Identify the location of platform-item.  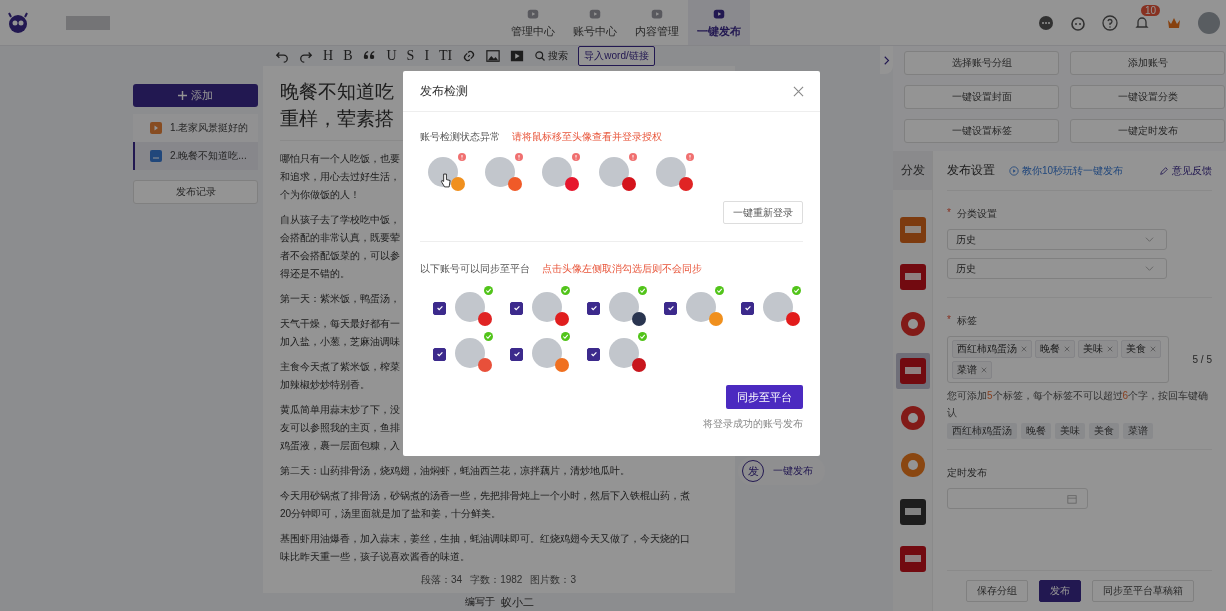
(912, 371).